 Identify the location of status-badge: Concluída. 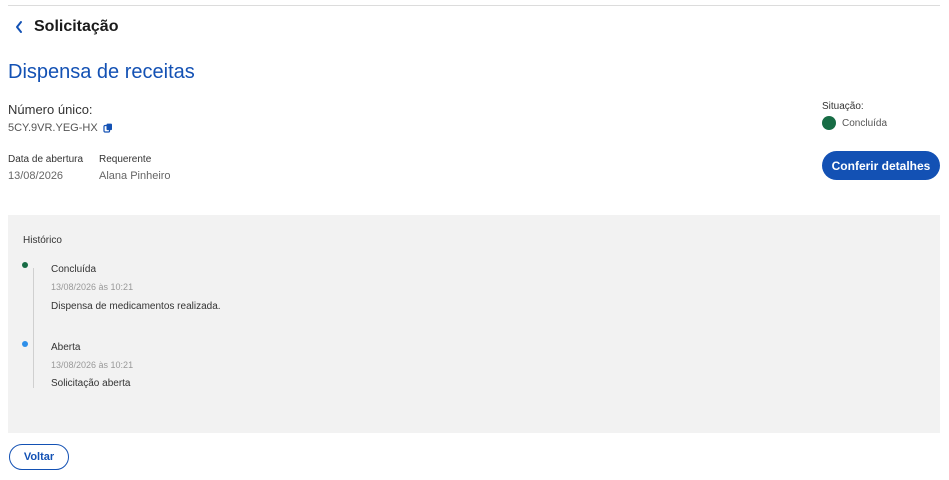
(854, 123).